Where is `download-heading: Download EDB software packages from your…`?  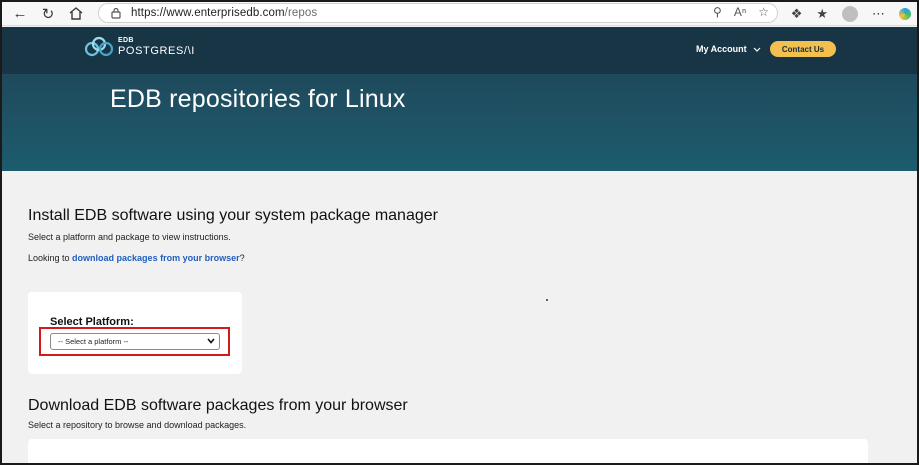
download-heading: Download EDB software packages from your… is located at coordinates (218, 405).